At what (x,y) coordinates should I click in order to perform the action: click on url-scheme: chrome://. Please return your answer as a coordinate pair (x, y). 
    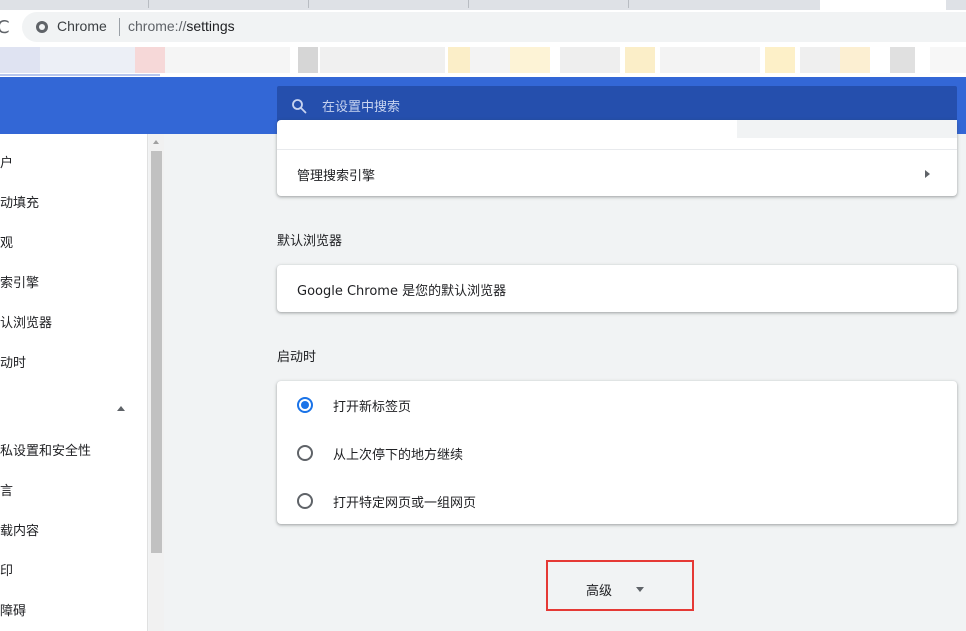
    Looking at the image, I should click on (157, 26).